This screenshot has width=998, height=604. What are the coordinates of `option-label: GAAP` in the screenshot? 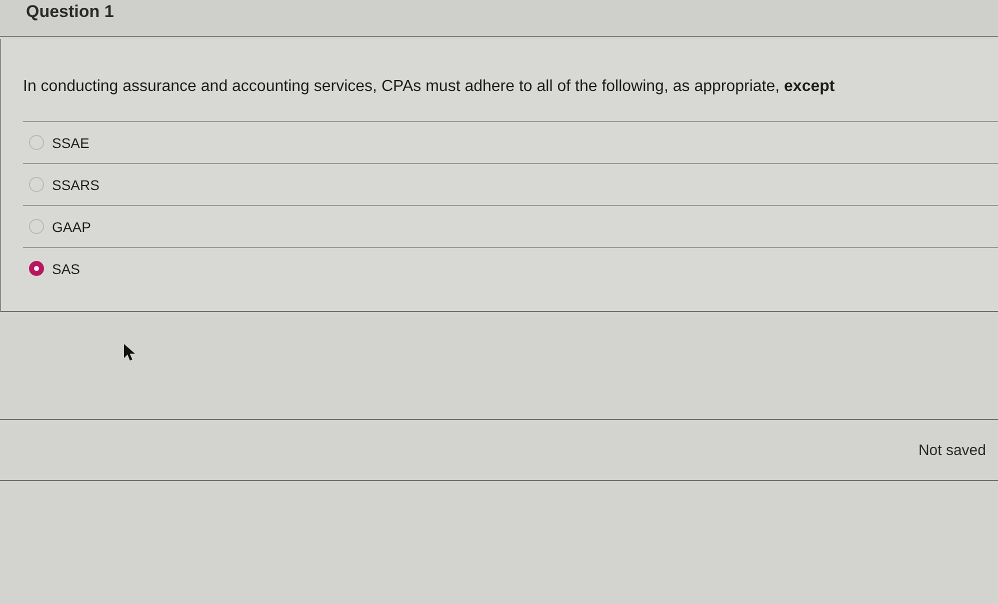 It's located at (71, 226).